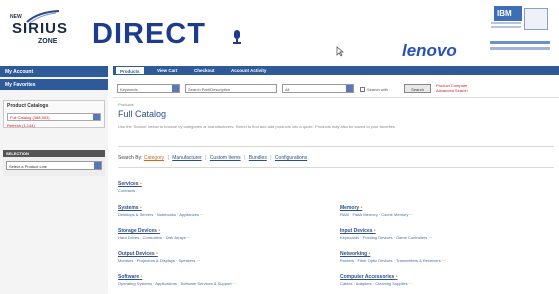  I want to click on category-title-text: Networking, so click(353, 254).